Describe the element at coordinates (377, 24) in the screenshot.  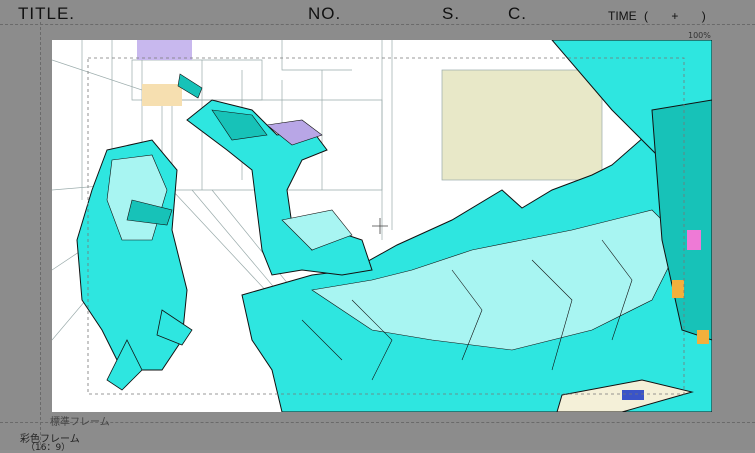
I see `guide-line-top` at that location.